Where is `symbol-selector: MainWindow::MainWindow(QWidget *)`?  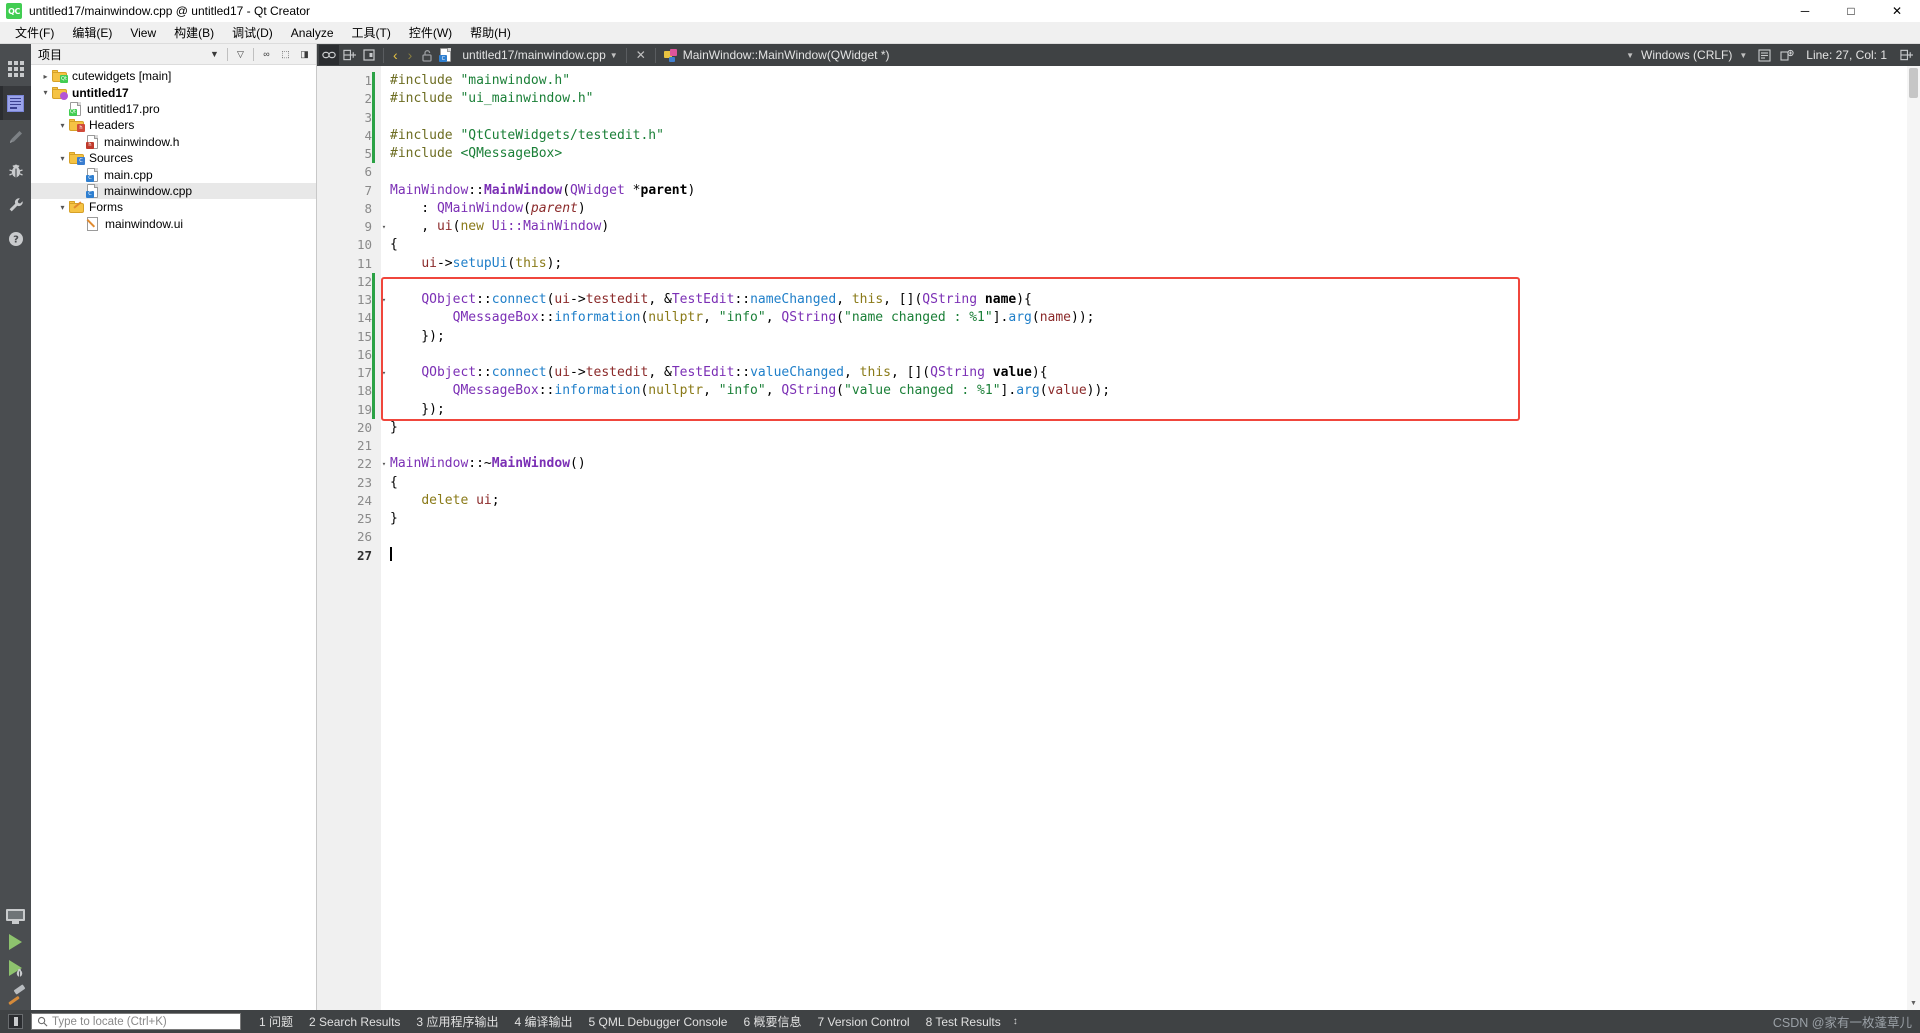 symbol-selector: MainWindow::MainWindow(QWidget *) is located at coordinates (776, 55).